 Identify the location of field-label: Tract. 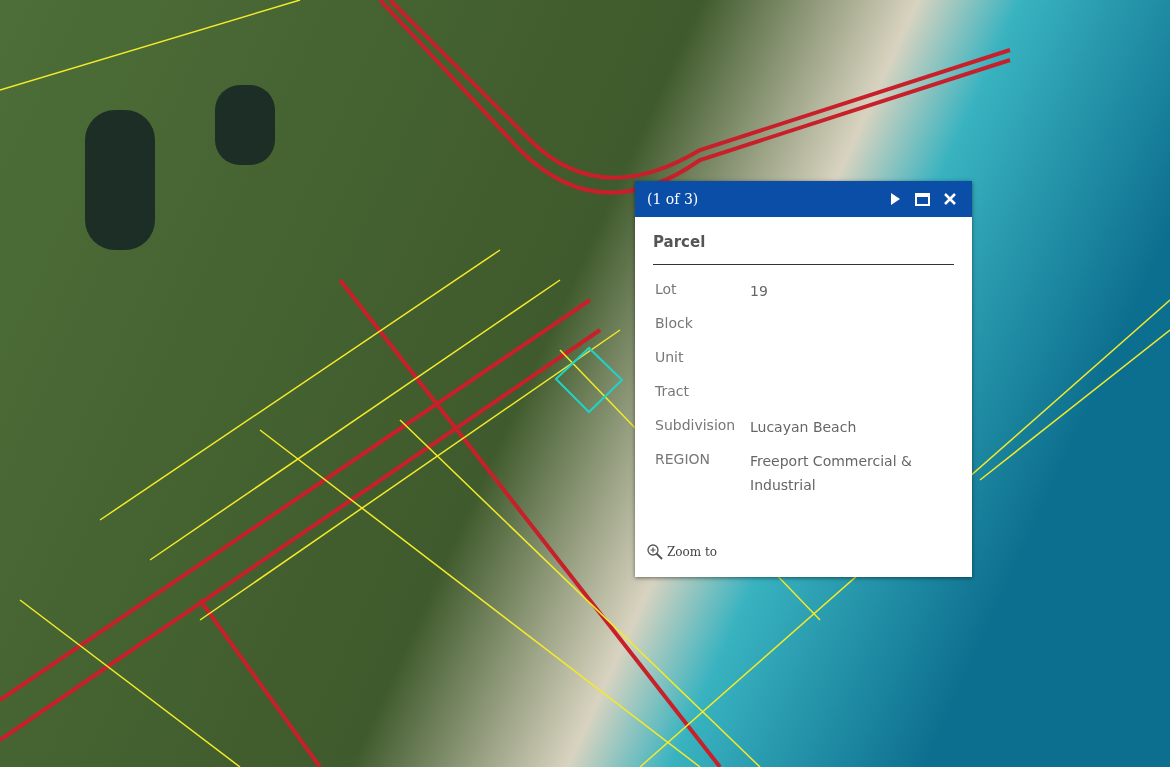
(672, 391).